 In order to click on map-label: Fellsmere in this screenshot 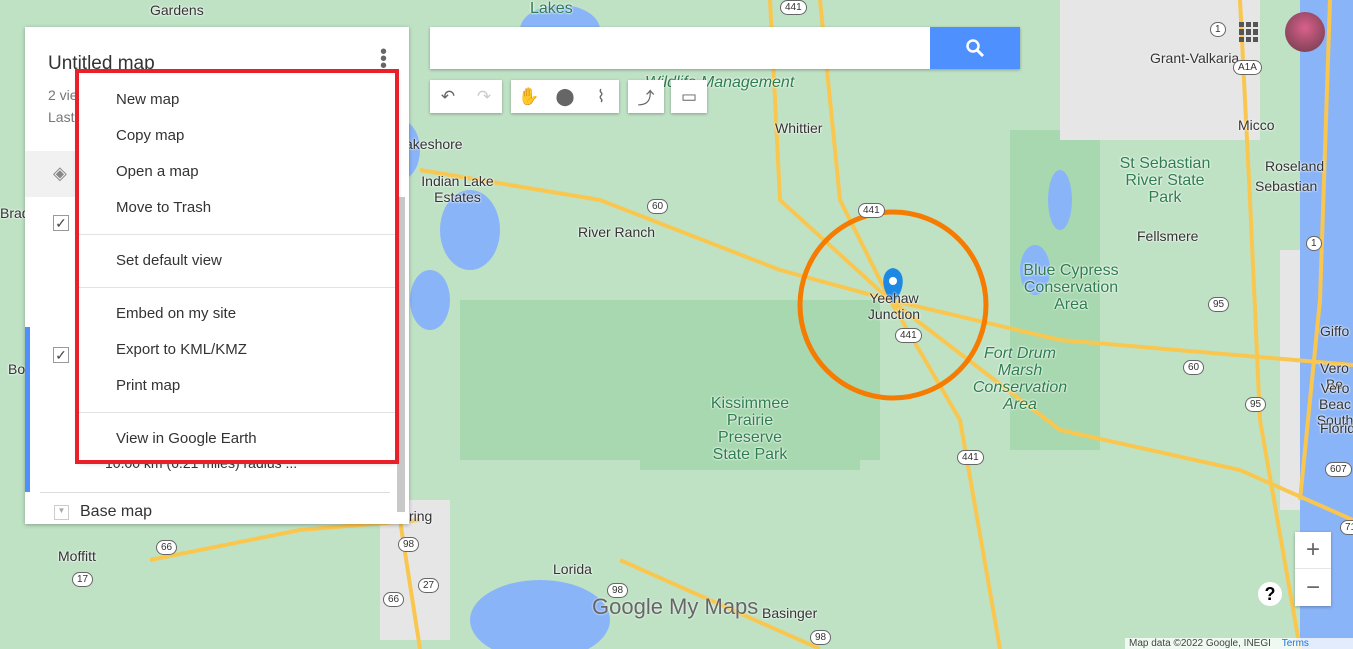, I will do `click(1168, 236)`.